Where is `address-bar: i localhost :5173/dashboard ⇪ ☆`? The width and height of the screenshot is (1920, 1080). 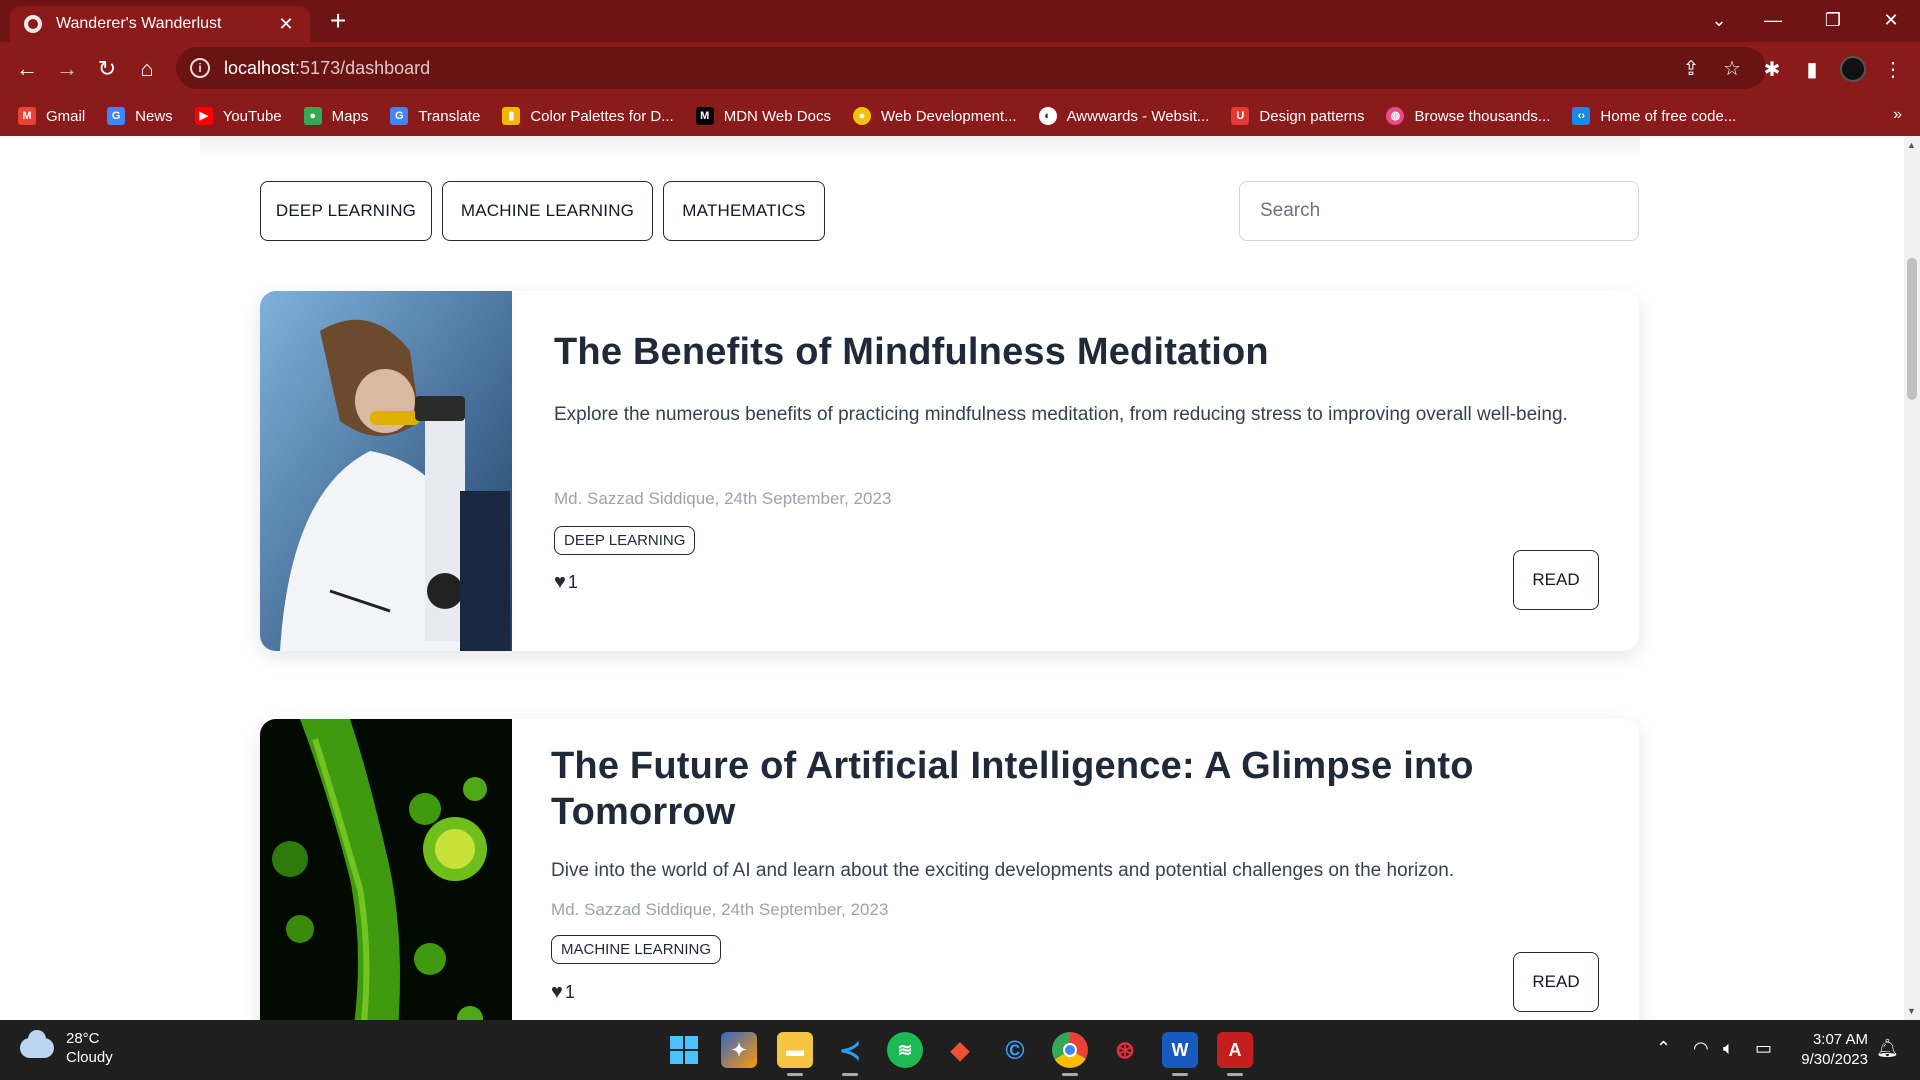
address-bar: i localhost :5173/dashboard ⇪ ☆ is located at coordinates (971, 68).